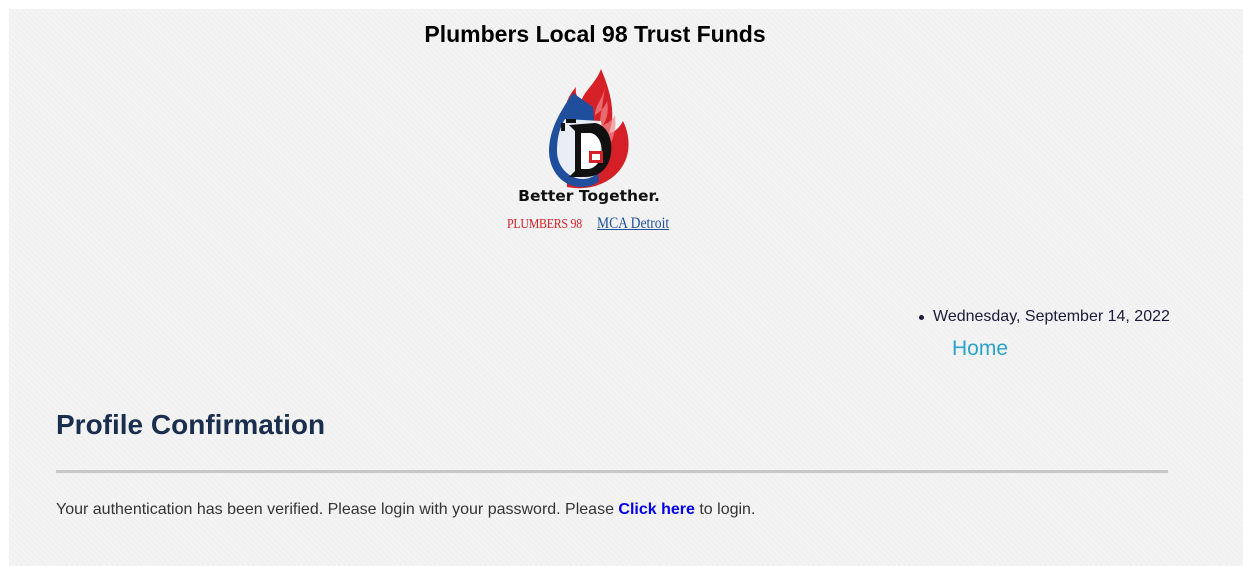 This screenshot has width=1243, height=566. What do you see at coordinates (612, 471) in the screenshot?
I see `divider` at bounding box center [612, 471].